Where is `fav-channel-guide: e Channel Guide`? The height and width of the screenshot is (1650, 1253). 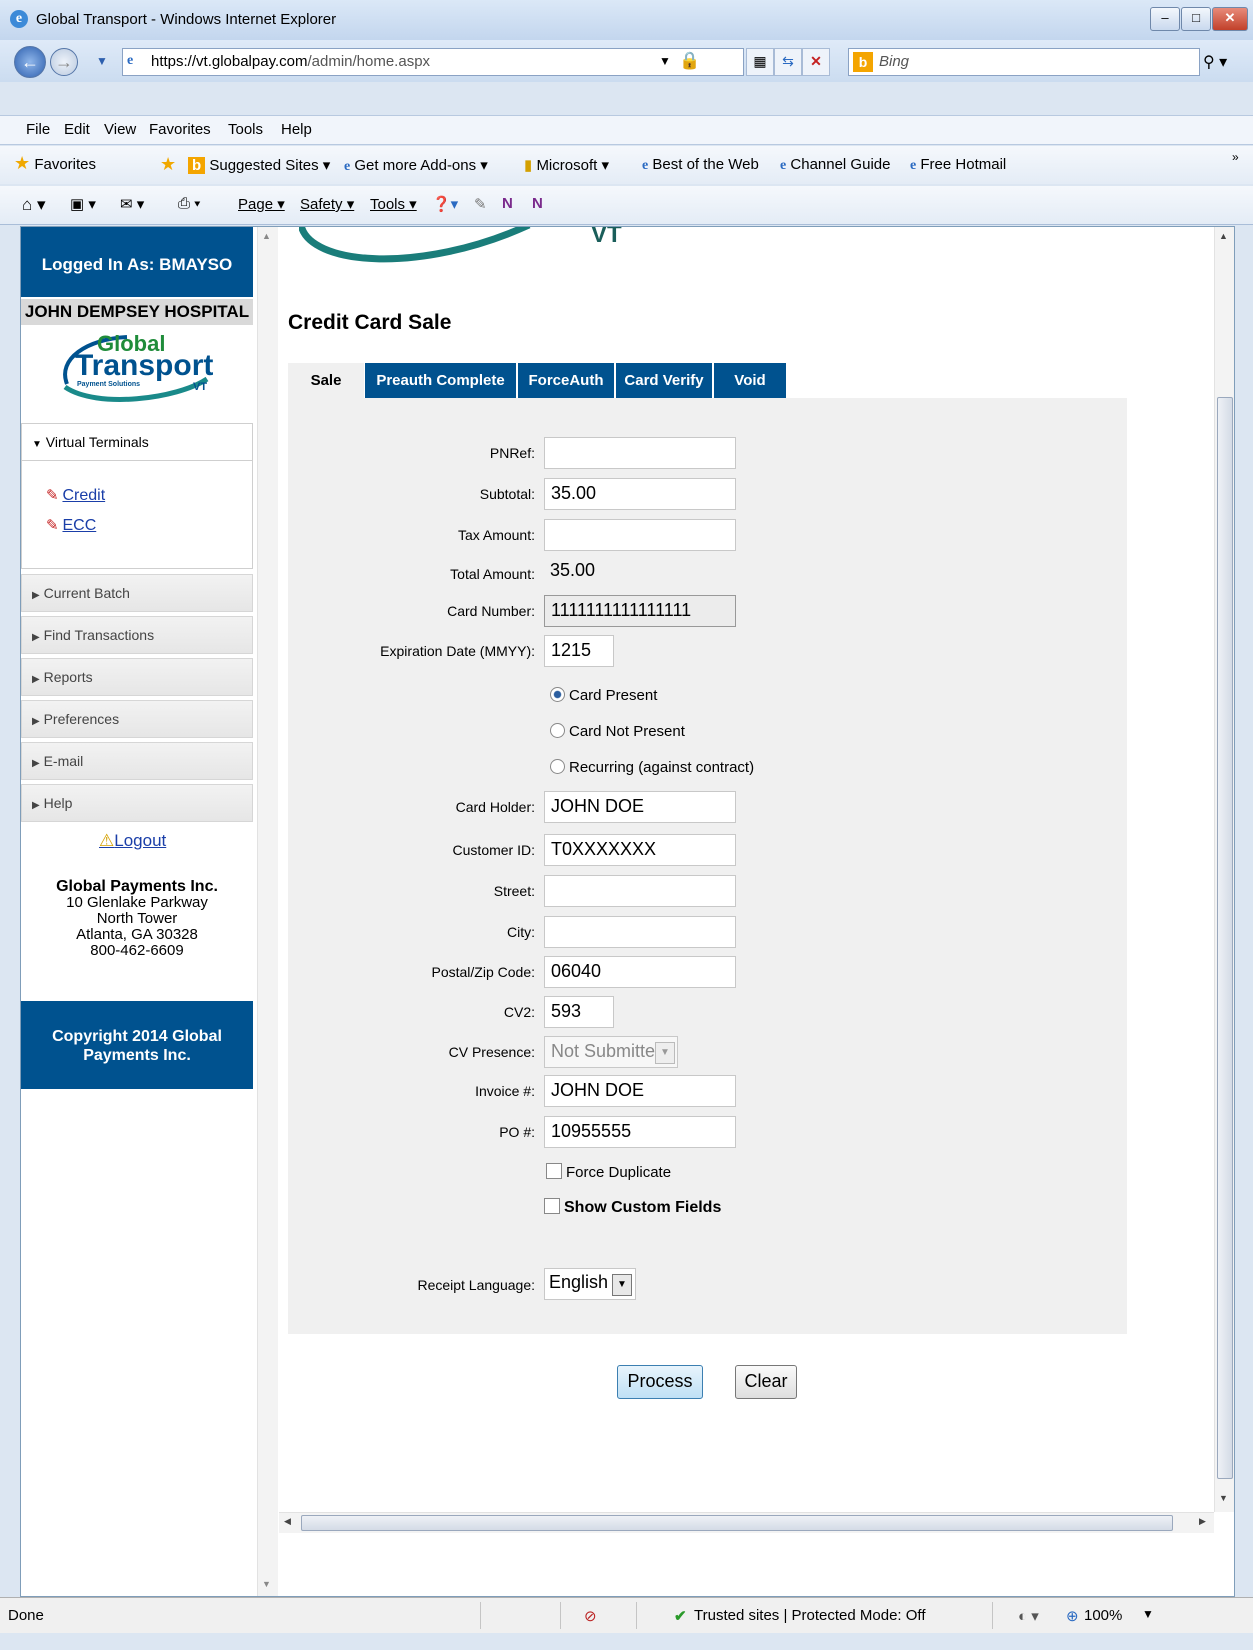 fav-channel-guide: e Channel Guide is located at coordinates (835, 165).